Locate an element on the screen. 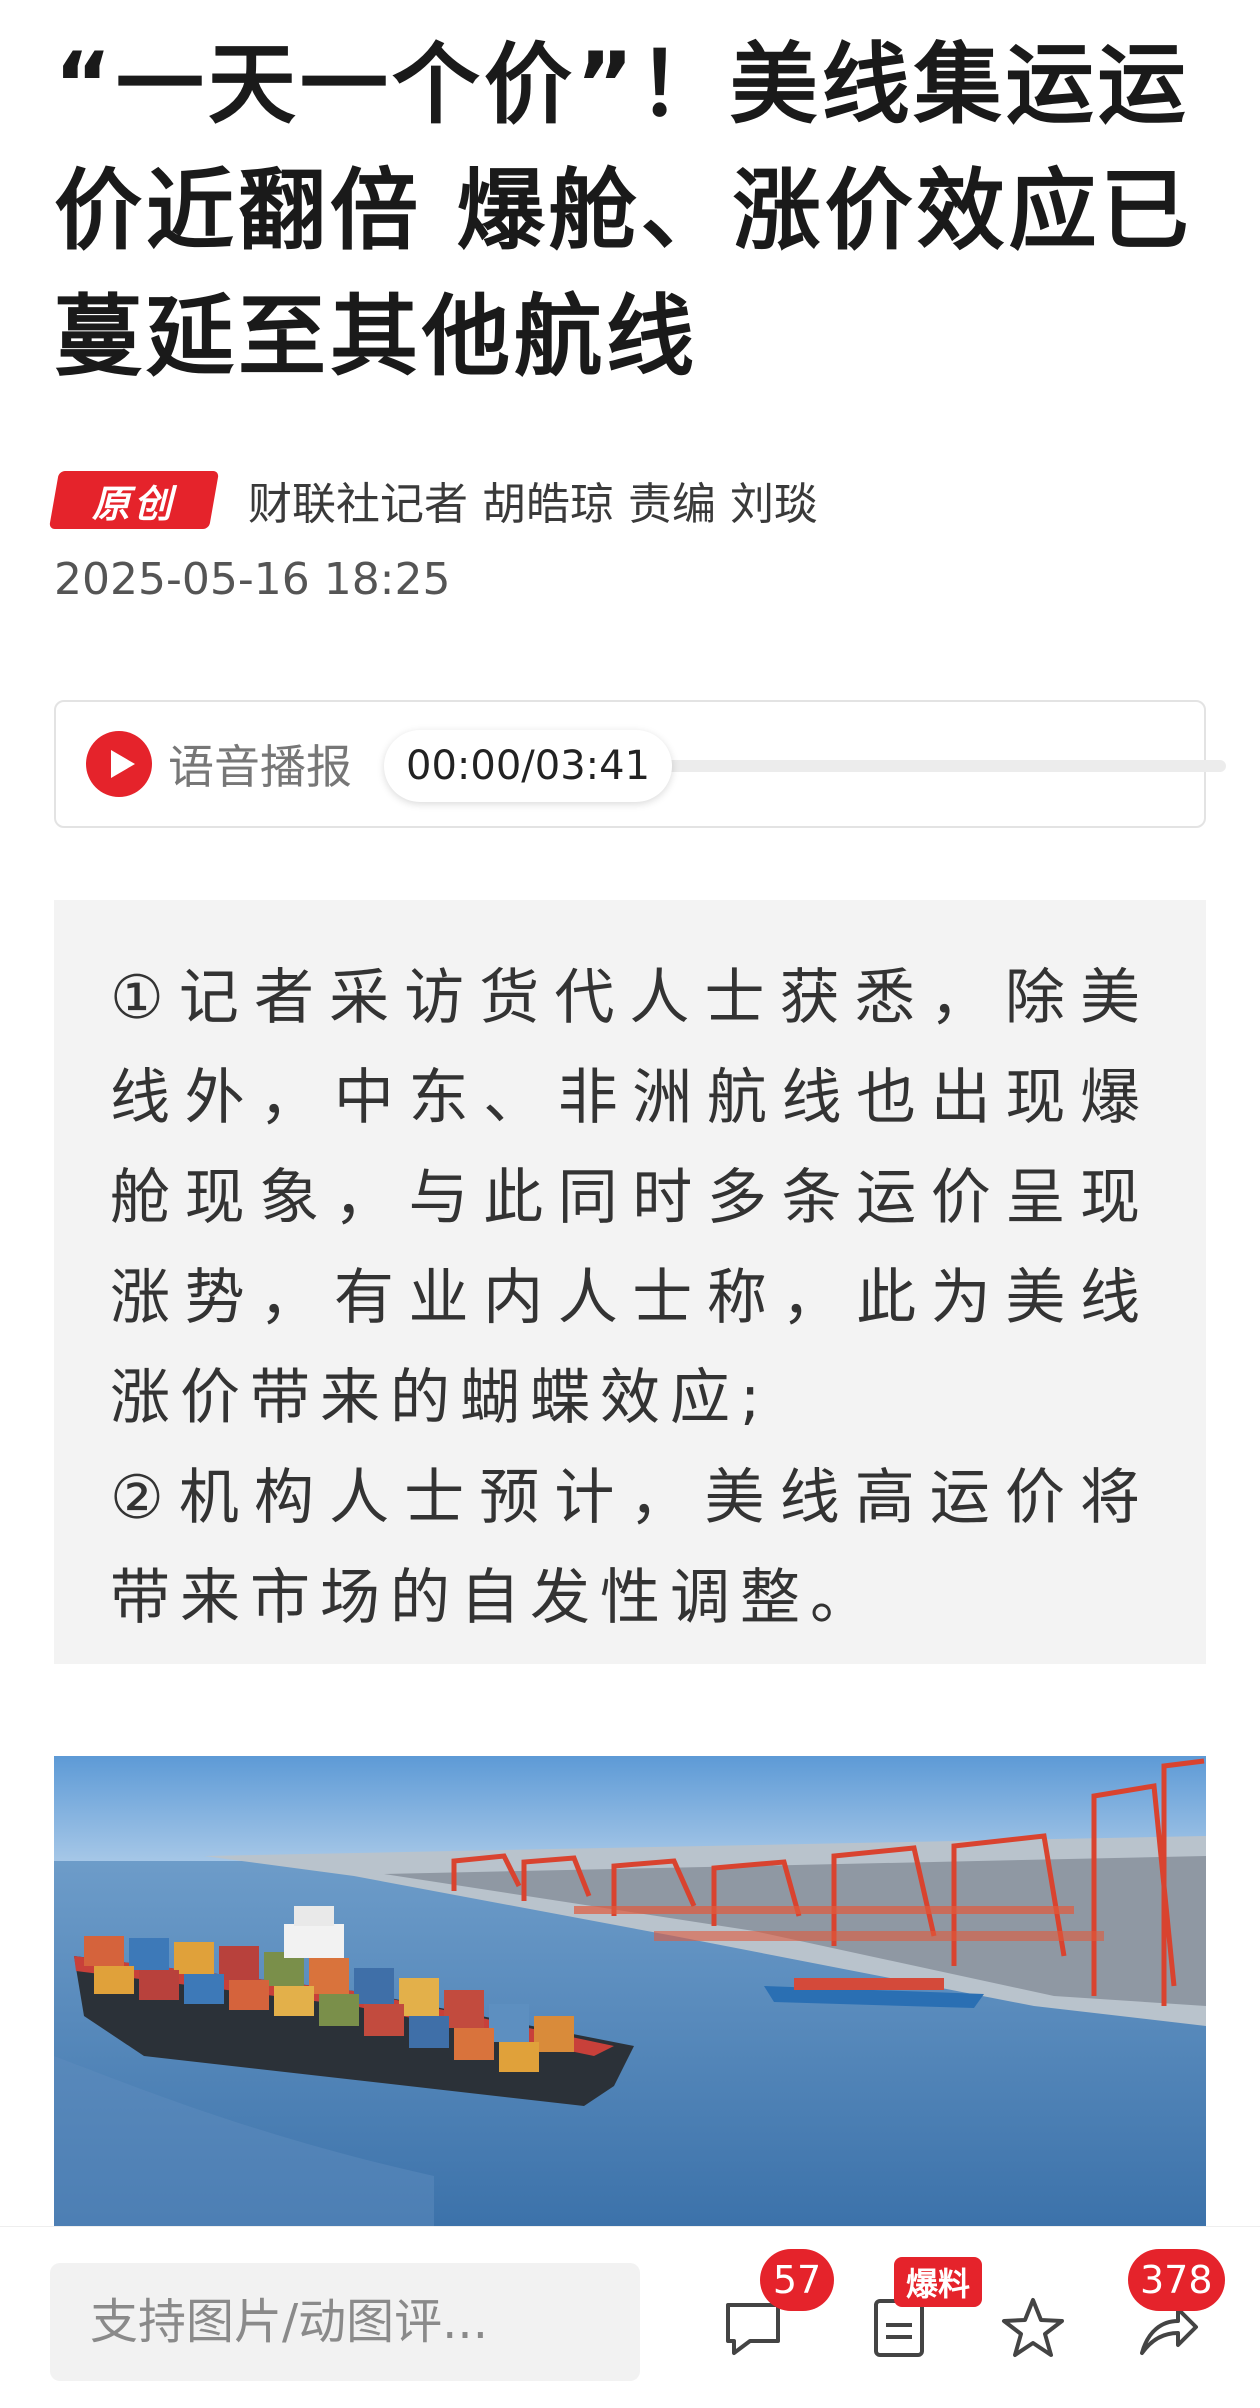 This screenshot has width=1260, height=2408. audio-player: 语音播报 00:00/03:41 is located at coordinates (640, 764).